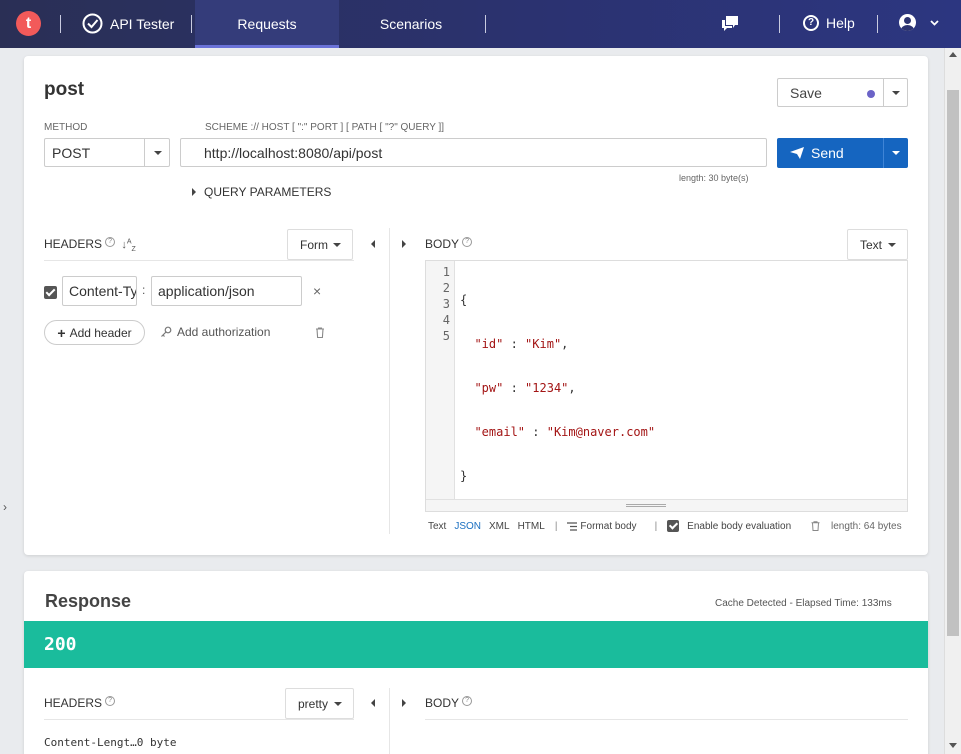 Image resolution: width=961 pixels, height=754 pixels. Describe the element at coordinates (73, 244) in the screenshot. I see `headers-label: HEADERS` at that location.